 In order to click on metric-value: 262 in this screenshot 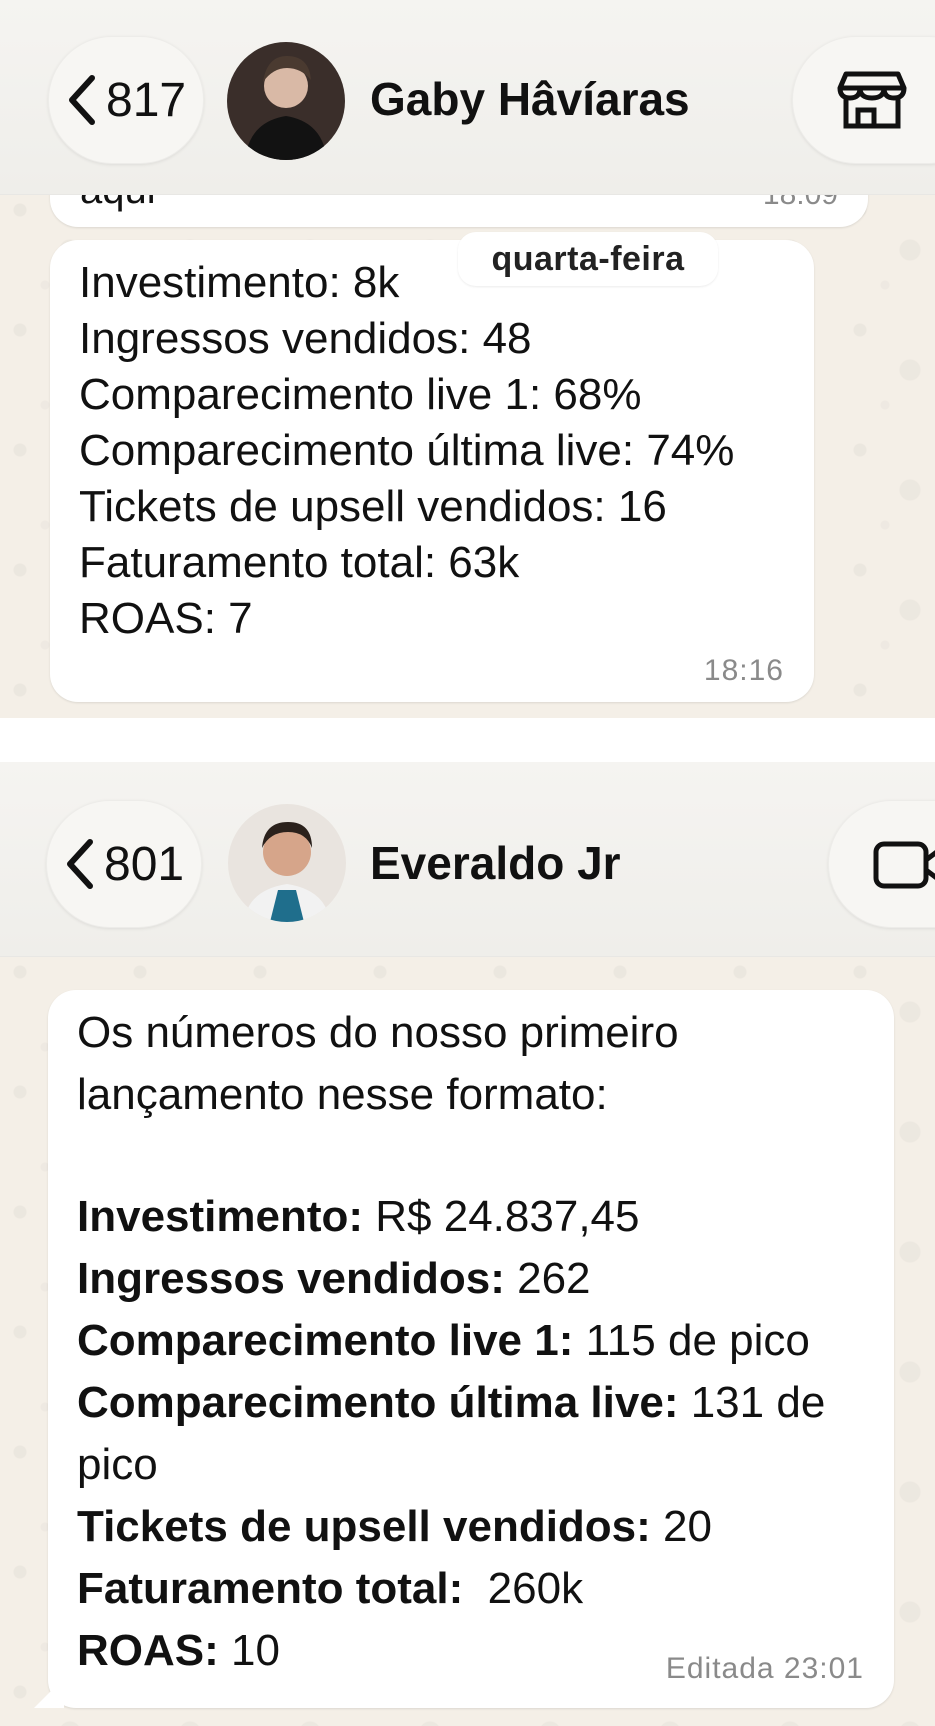, I will do `click(547, 1278)`.